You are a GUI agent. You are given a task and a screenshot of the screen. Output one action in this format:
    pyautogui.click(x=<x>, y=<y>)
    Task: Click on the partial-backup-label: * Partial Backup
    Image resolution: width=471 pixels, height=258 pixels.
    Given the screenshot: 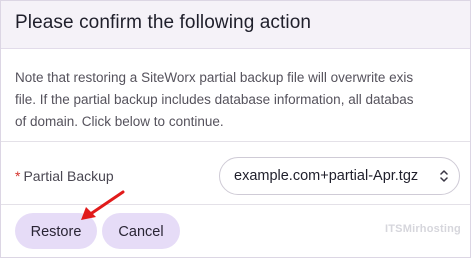 What is the action you would take?
    pyautogui.click(x=64, y=176)
    